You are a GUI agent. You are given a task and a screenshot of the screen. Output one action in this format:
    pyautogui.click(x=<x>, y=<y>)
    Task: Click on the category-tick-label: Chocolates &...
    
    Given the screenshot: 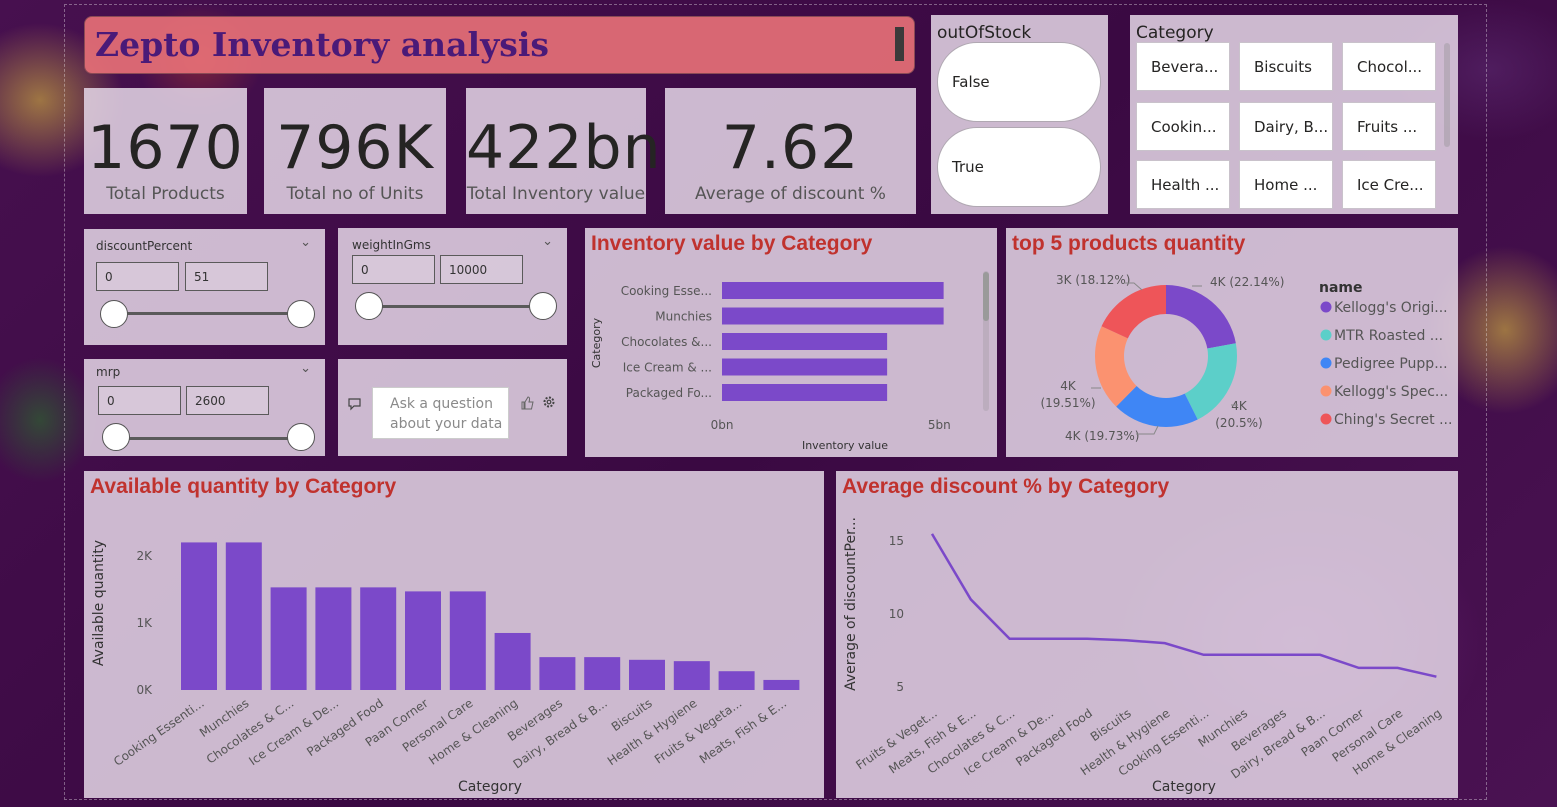 What is the action you would take?
    pyautogui.click(x=666, y=342)
    